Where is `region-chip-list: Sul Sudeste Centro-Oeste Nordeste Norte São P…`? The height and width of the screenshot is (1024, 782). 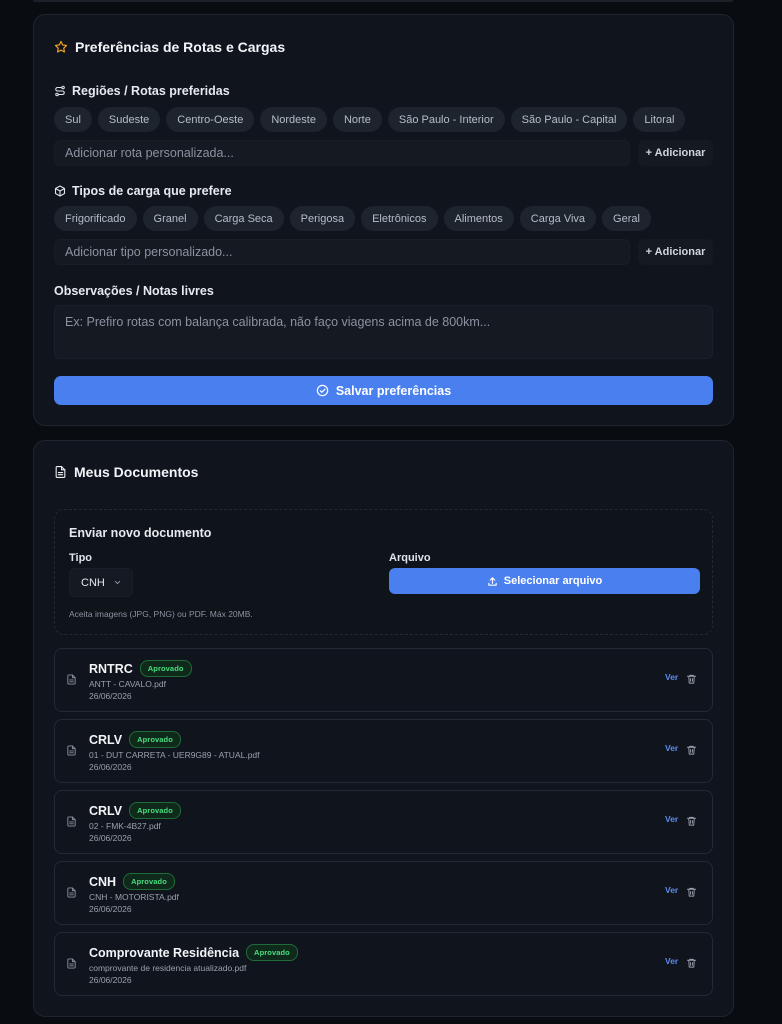
region-chip-list: Sul Sudeste Centro-Oeste Nordeste Norte São P… is located at coordinates (370, 119).